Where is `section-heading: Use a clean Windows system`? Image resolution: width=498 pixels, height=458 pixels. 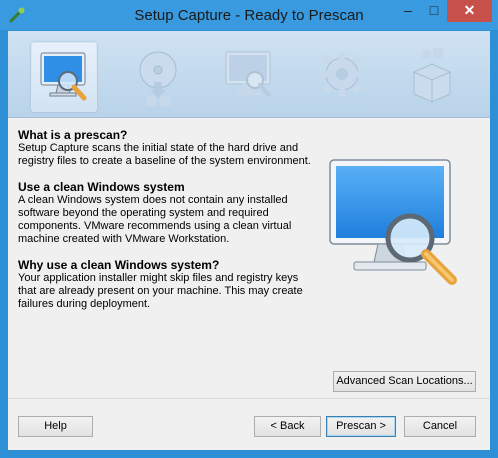
section-heading: Use a clean Windows system is located at coordinates (101, 187).